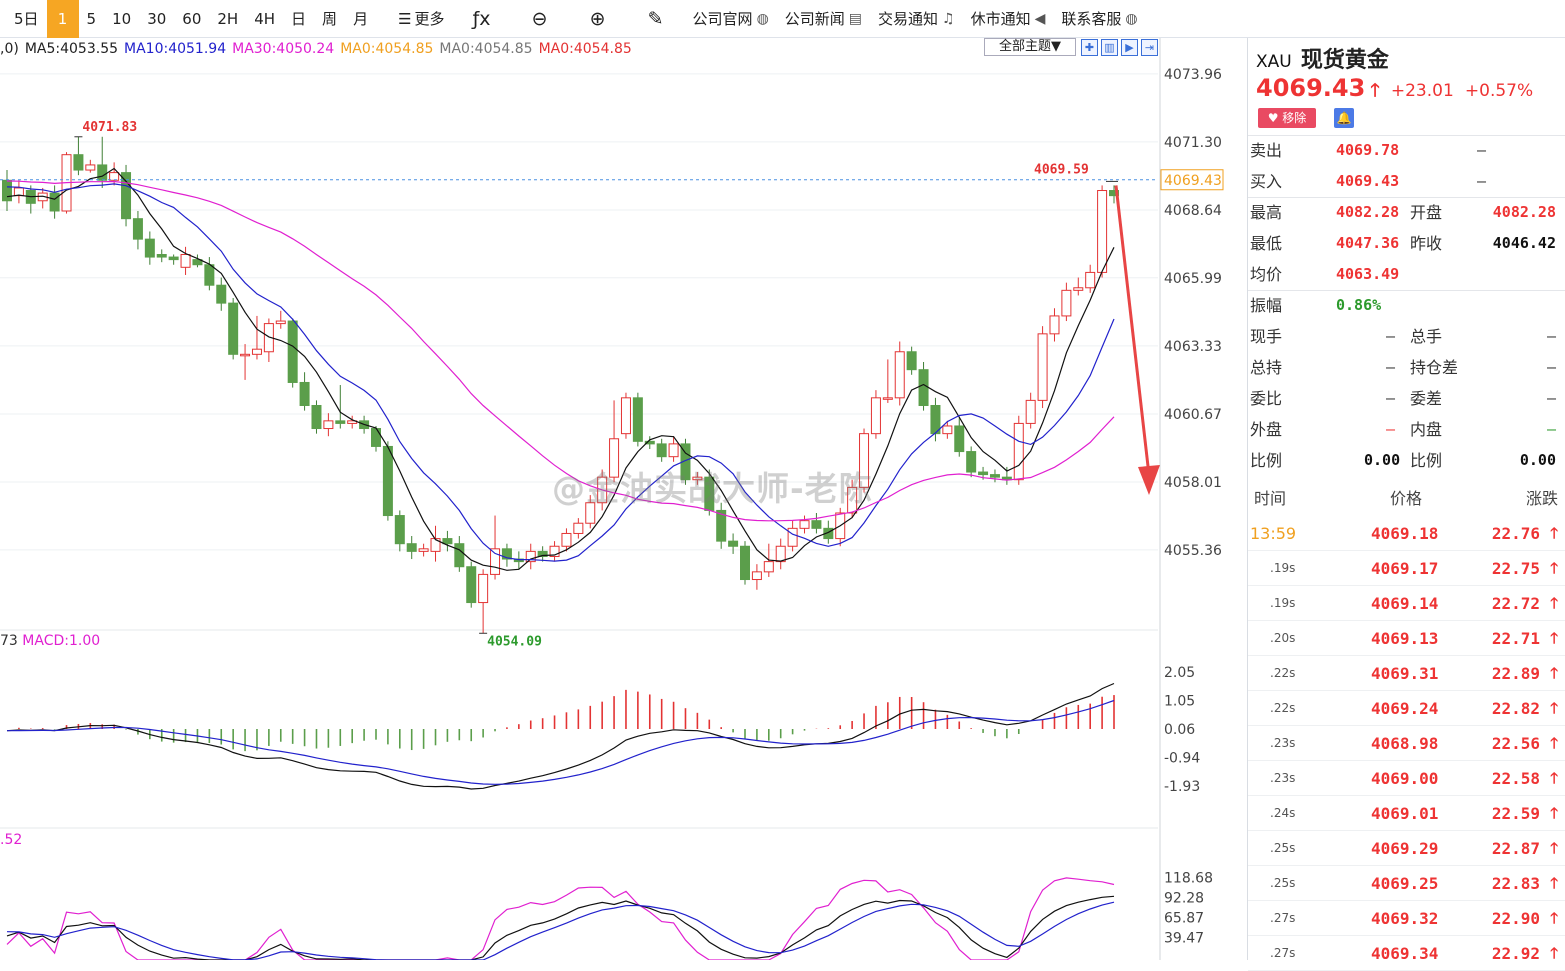  I want to click on y-tick-label: 4071.30, so click(1193, 143).